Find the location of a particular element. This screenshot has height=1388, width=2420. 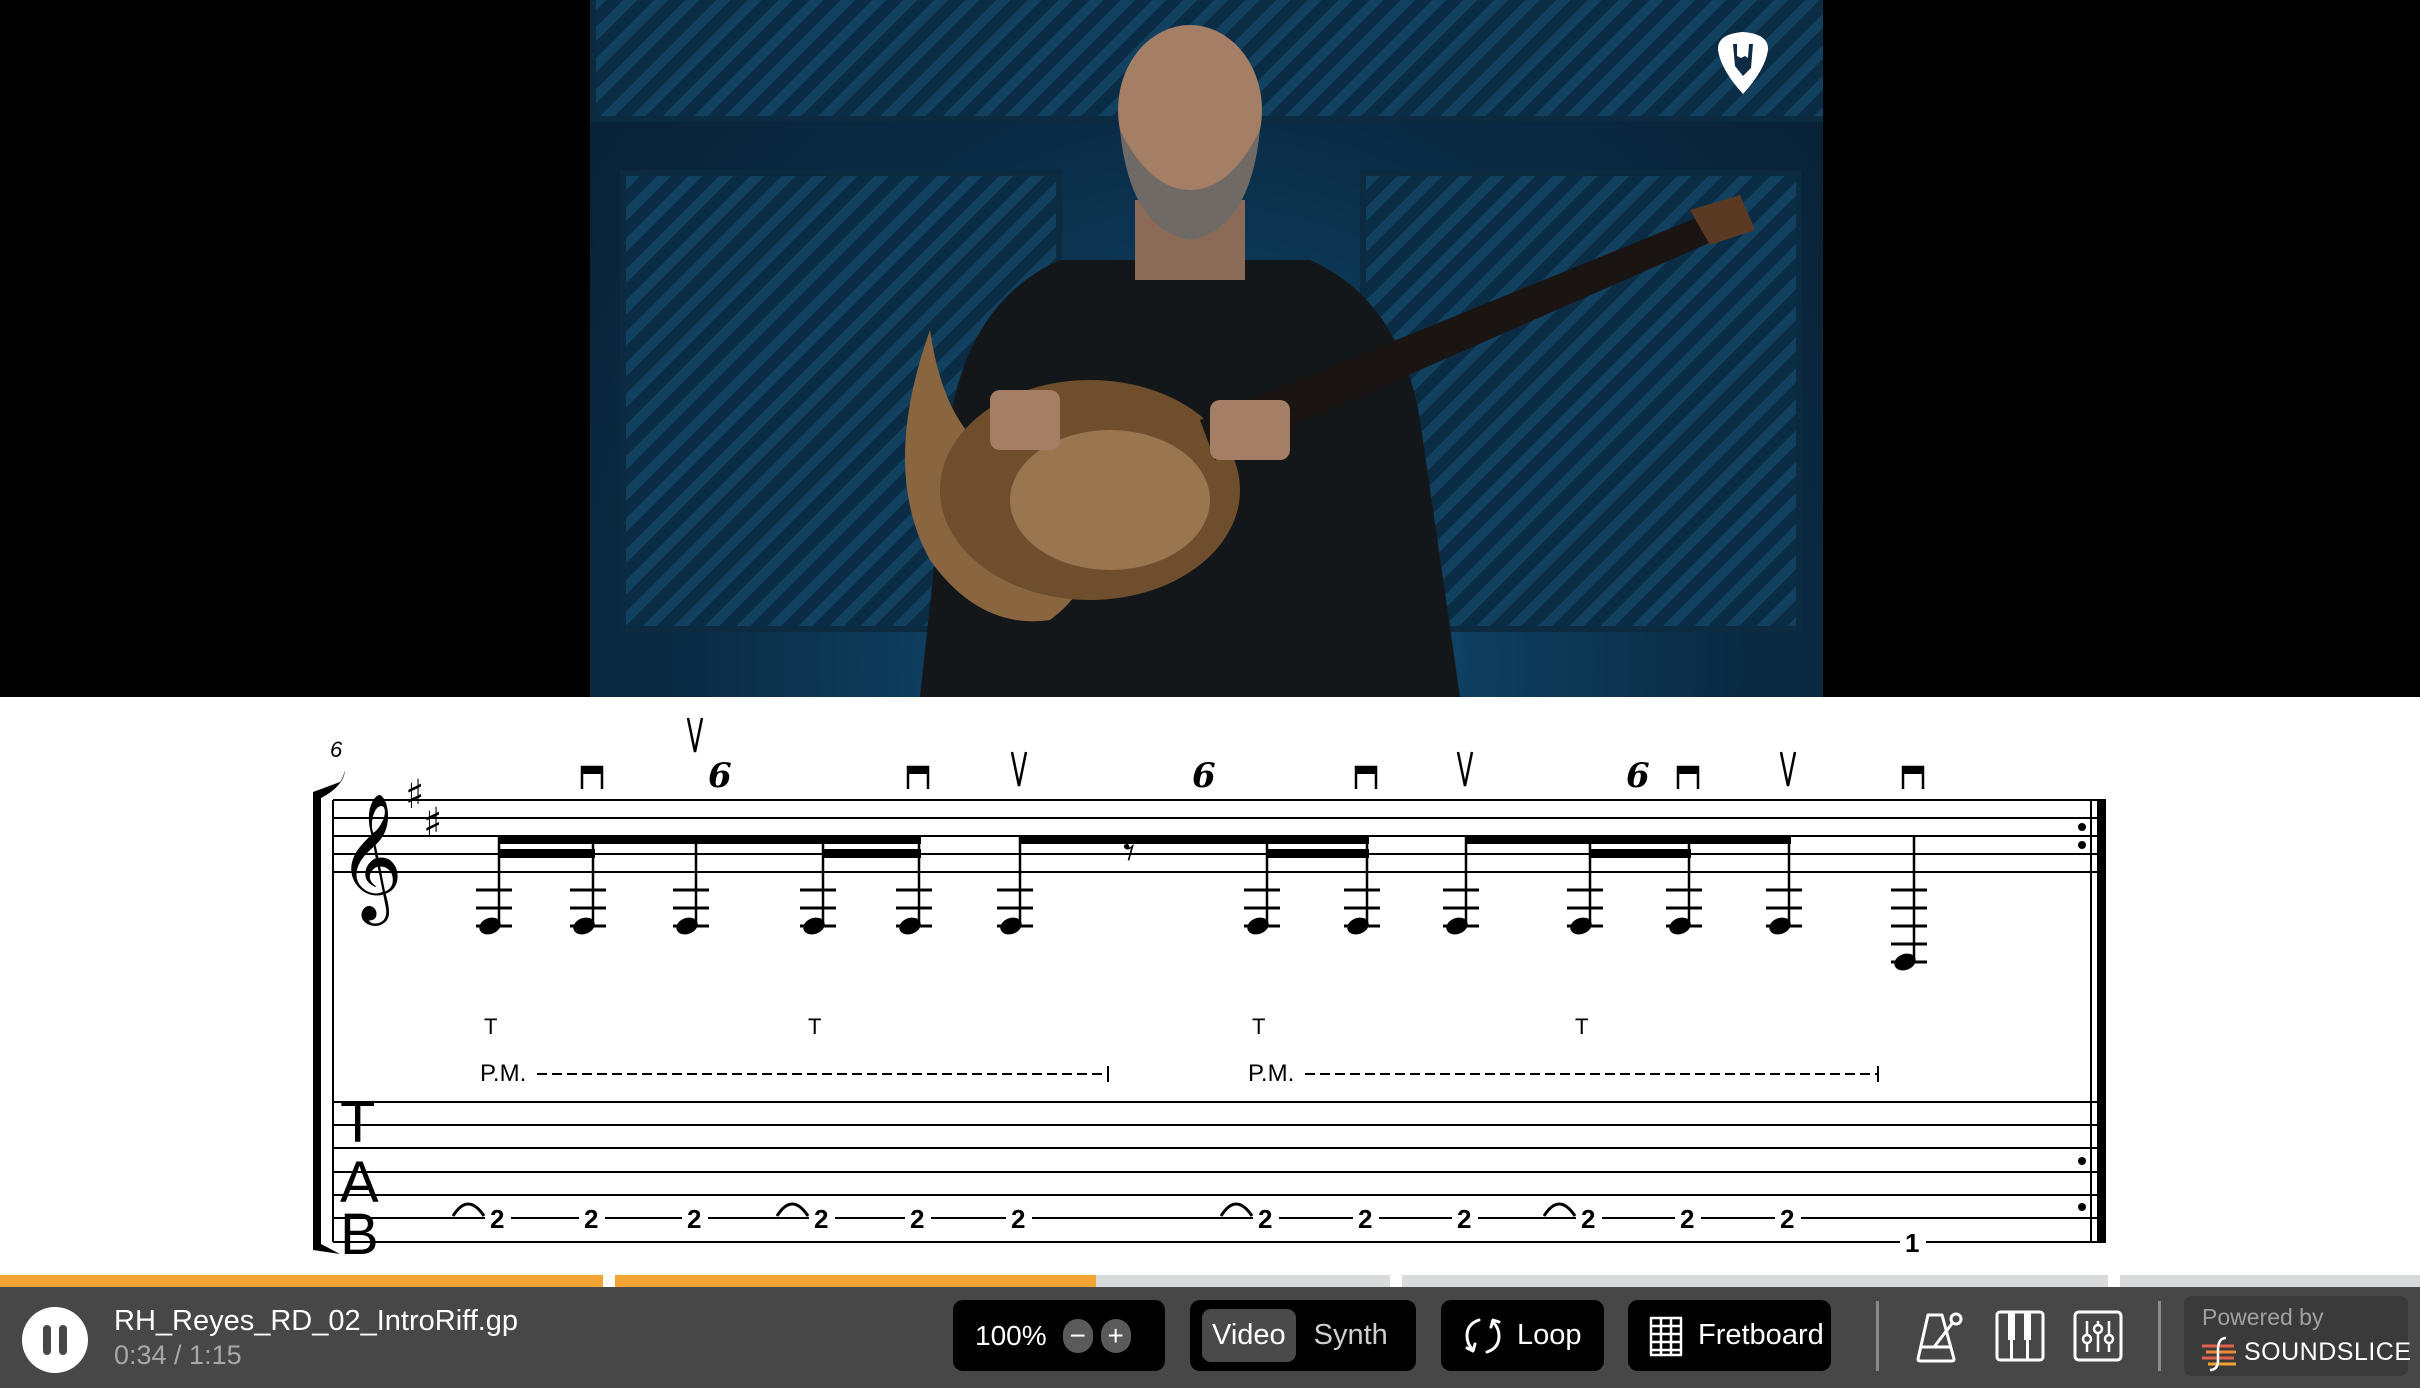

time-display: 0:34 / 1:15 is located at coordinates (178, 1355).